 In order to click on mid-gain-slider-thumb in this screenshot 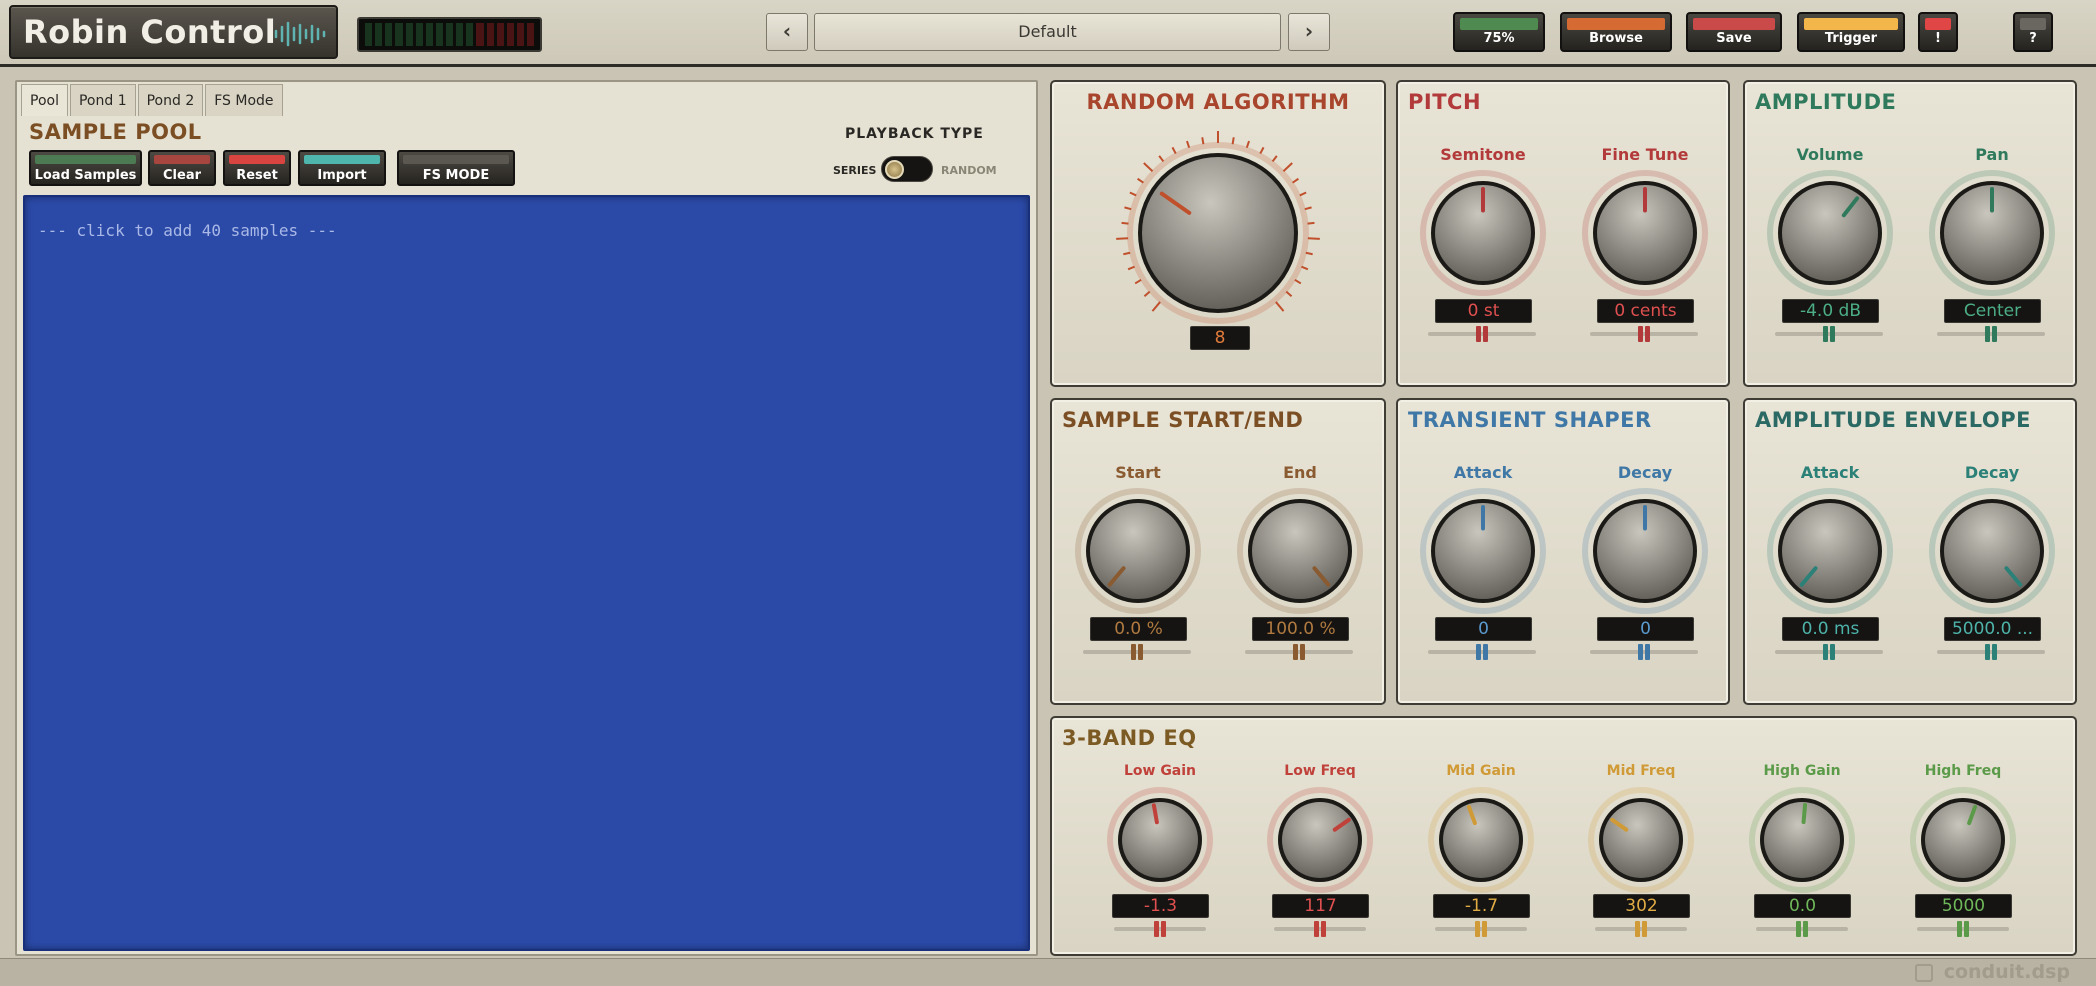, I will do `click(1481, 929)`.